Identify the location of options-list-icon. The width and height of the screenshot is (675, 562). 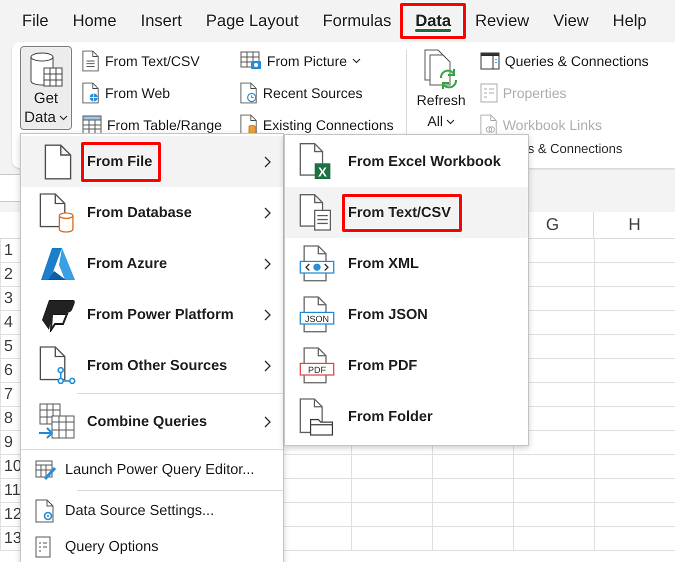
(43, 547).